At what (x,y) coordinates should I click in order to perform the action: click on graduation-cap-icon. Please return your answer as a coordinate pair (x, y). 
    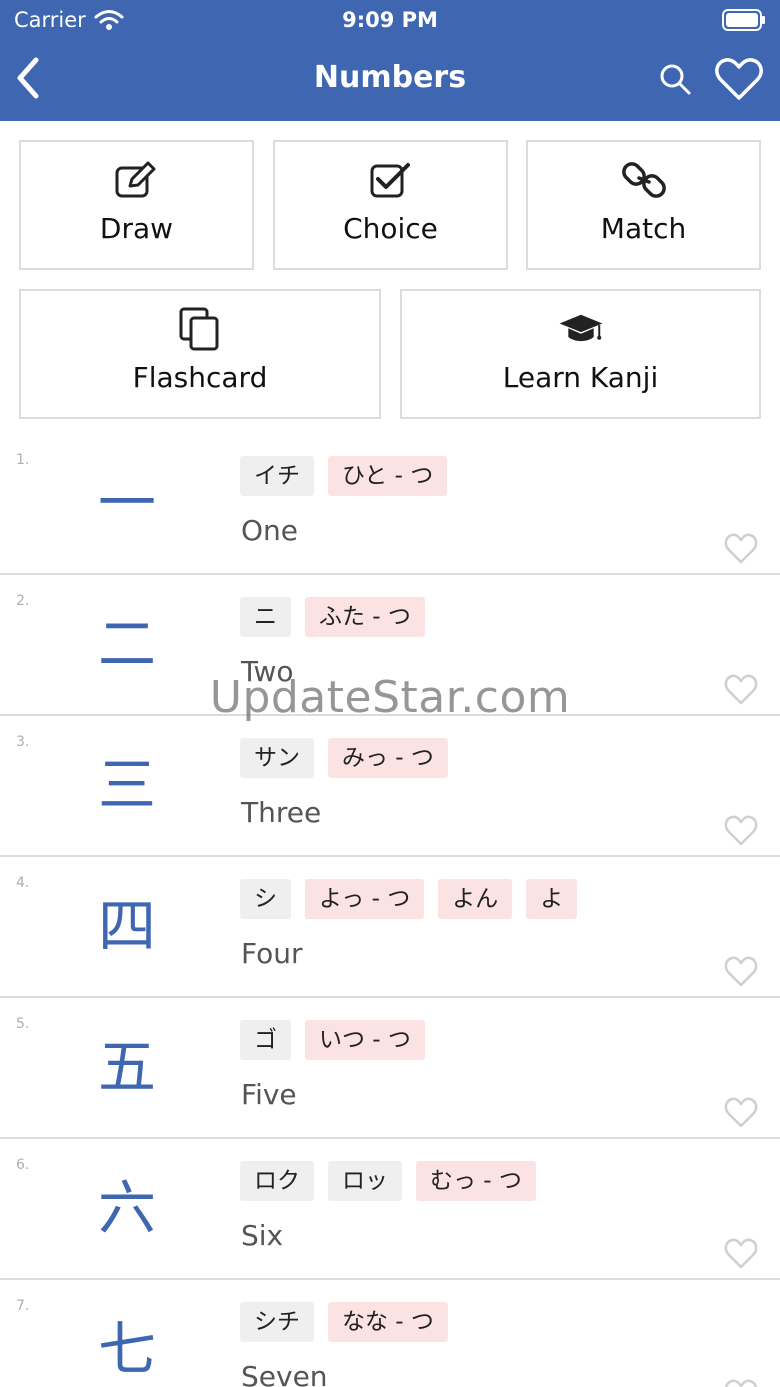
    Looking at the image, I should click on (580, 328).